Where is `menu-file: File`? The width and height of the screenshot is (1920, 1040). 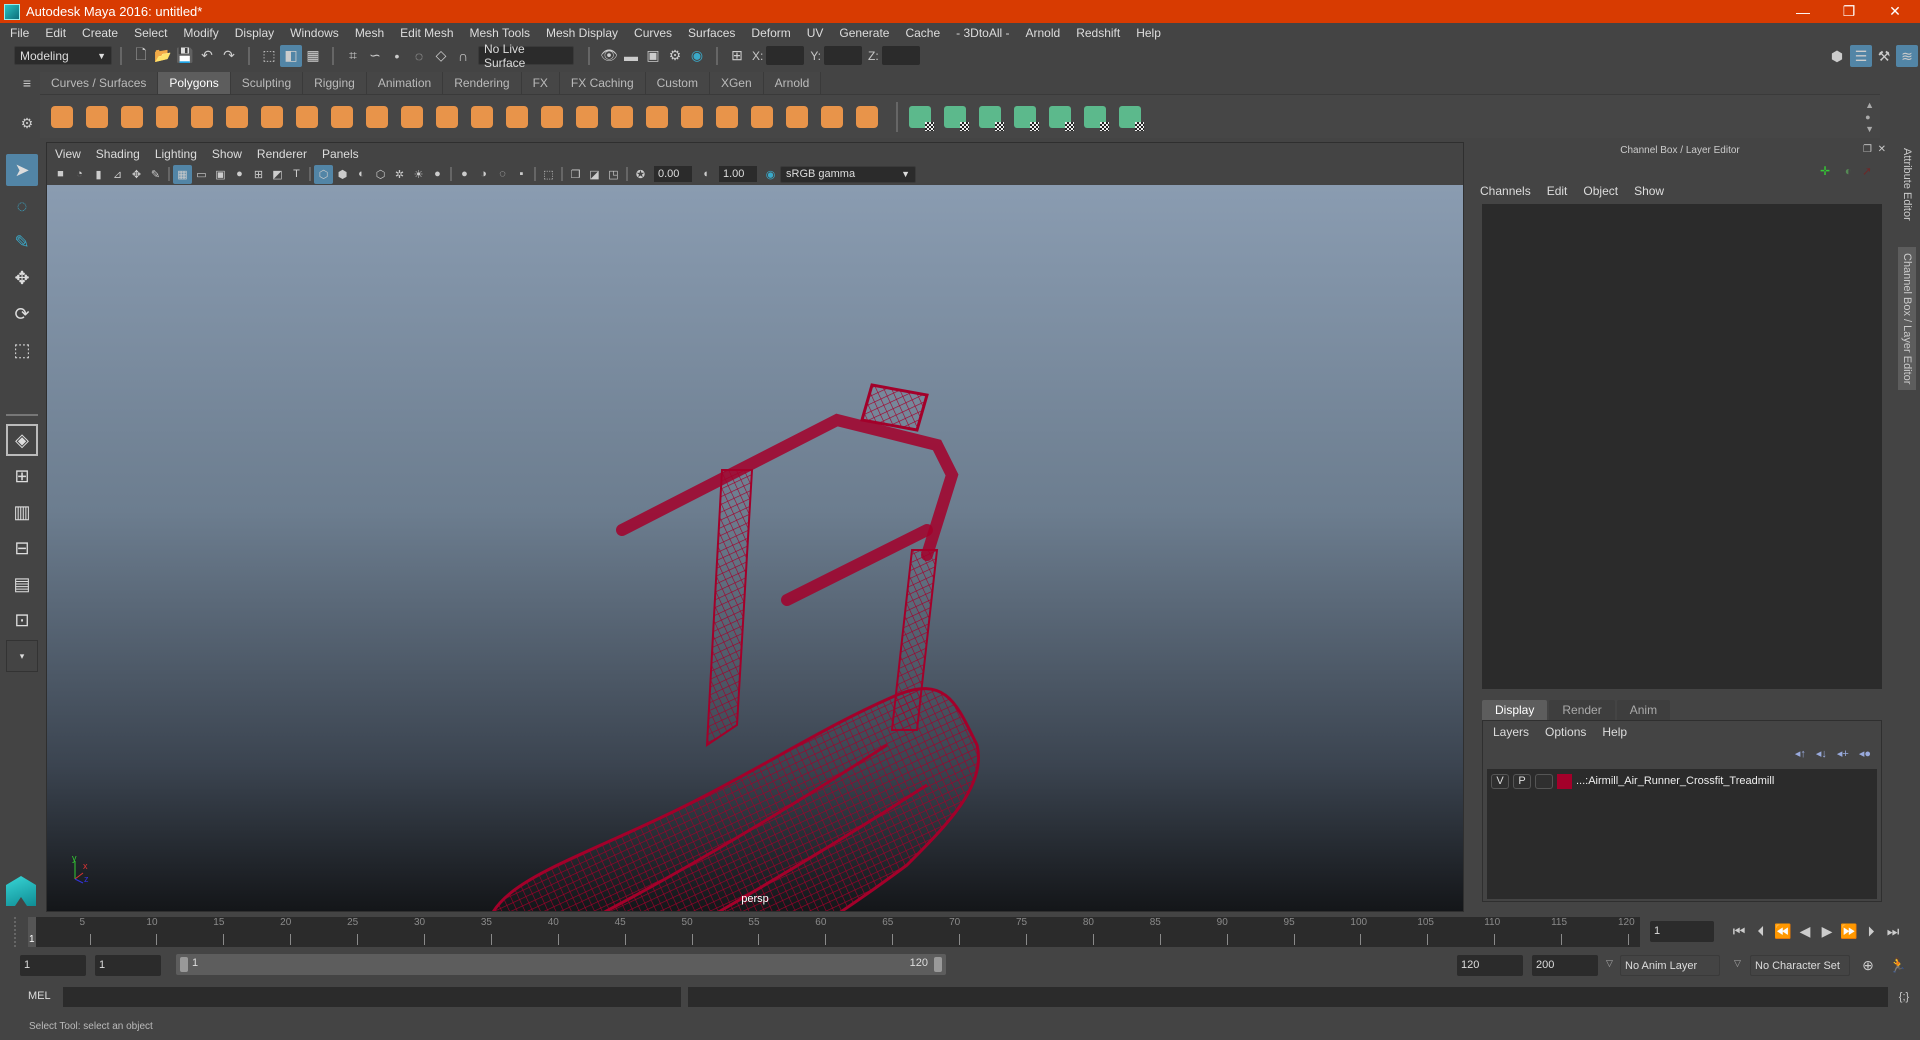 menu-file: File is located at coordinates (19, 33).